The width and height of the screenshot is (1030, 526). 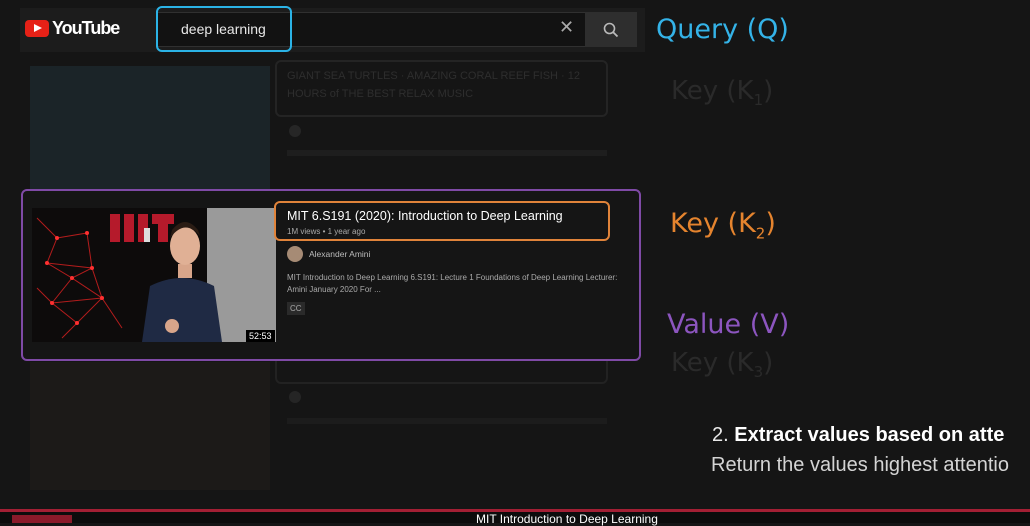 What do you see at coordinates (296, 308) in the screenshot?
I see `cc-badge: CC` at bounding box center [296, 308].